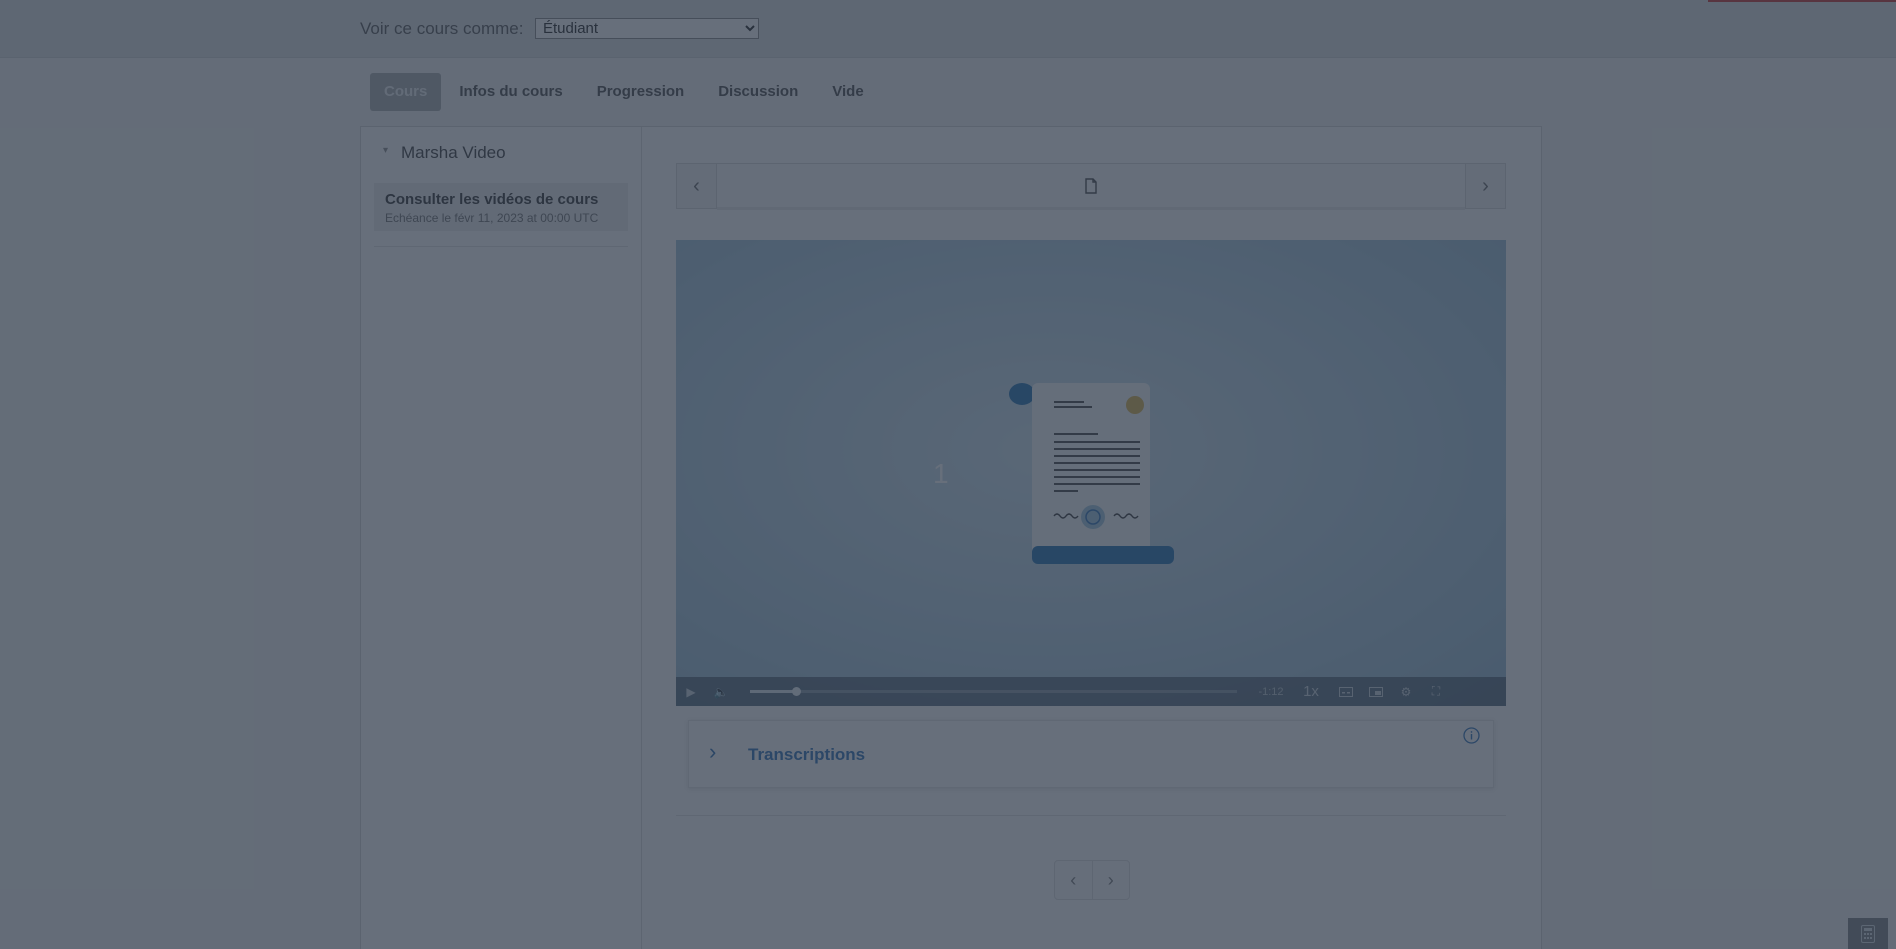 This screenshot has width=1896, height=949. I want to click on section-title: Consulter les vidéos de cours, so click(492, 199).